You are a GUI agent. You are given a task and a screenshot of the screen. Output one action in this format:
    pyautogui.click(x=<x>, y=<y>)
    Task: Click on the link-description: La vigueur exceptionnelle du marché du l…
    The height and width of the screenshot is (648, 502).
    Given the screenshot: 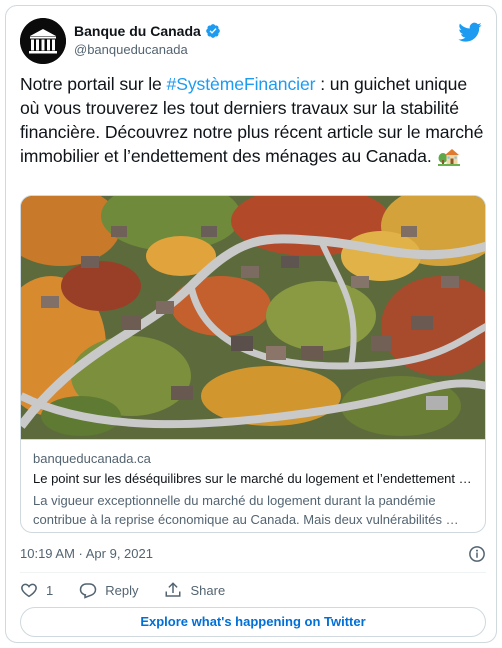 What is the action you would take?
    pyautogui.click(x=246, y=510)
    